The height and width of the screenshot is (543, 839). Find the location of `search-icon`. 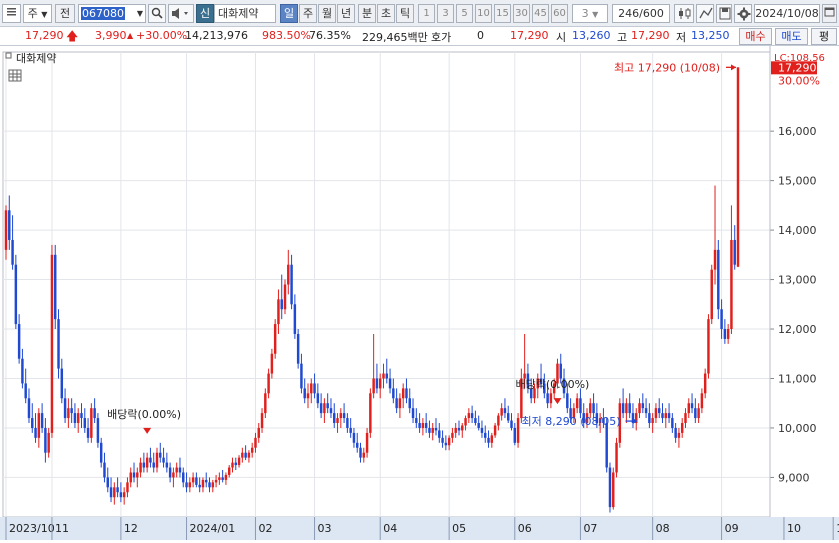

search-icon is located at coordinates (157, 13).